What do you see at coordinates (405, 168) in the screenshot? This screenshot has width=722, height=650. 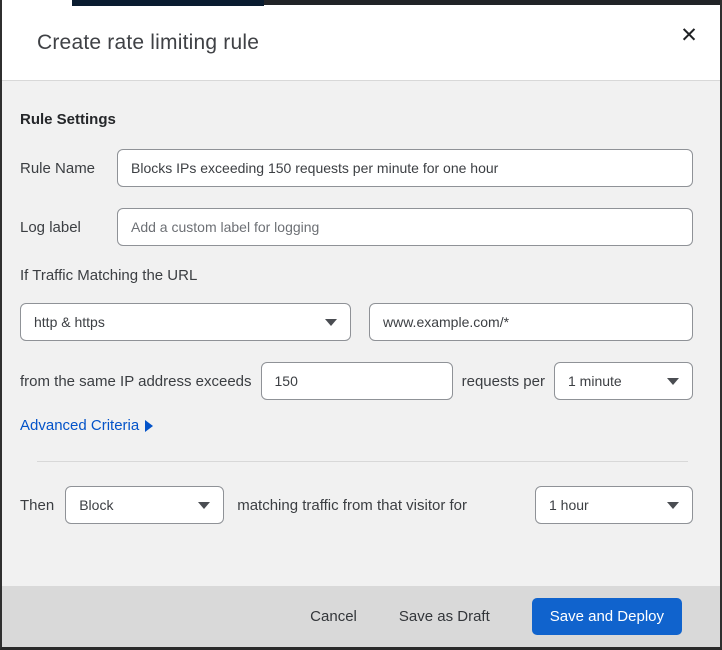 I see `rule-name-input` at bounding box center [405, 168].